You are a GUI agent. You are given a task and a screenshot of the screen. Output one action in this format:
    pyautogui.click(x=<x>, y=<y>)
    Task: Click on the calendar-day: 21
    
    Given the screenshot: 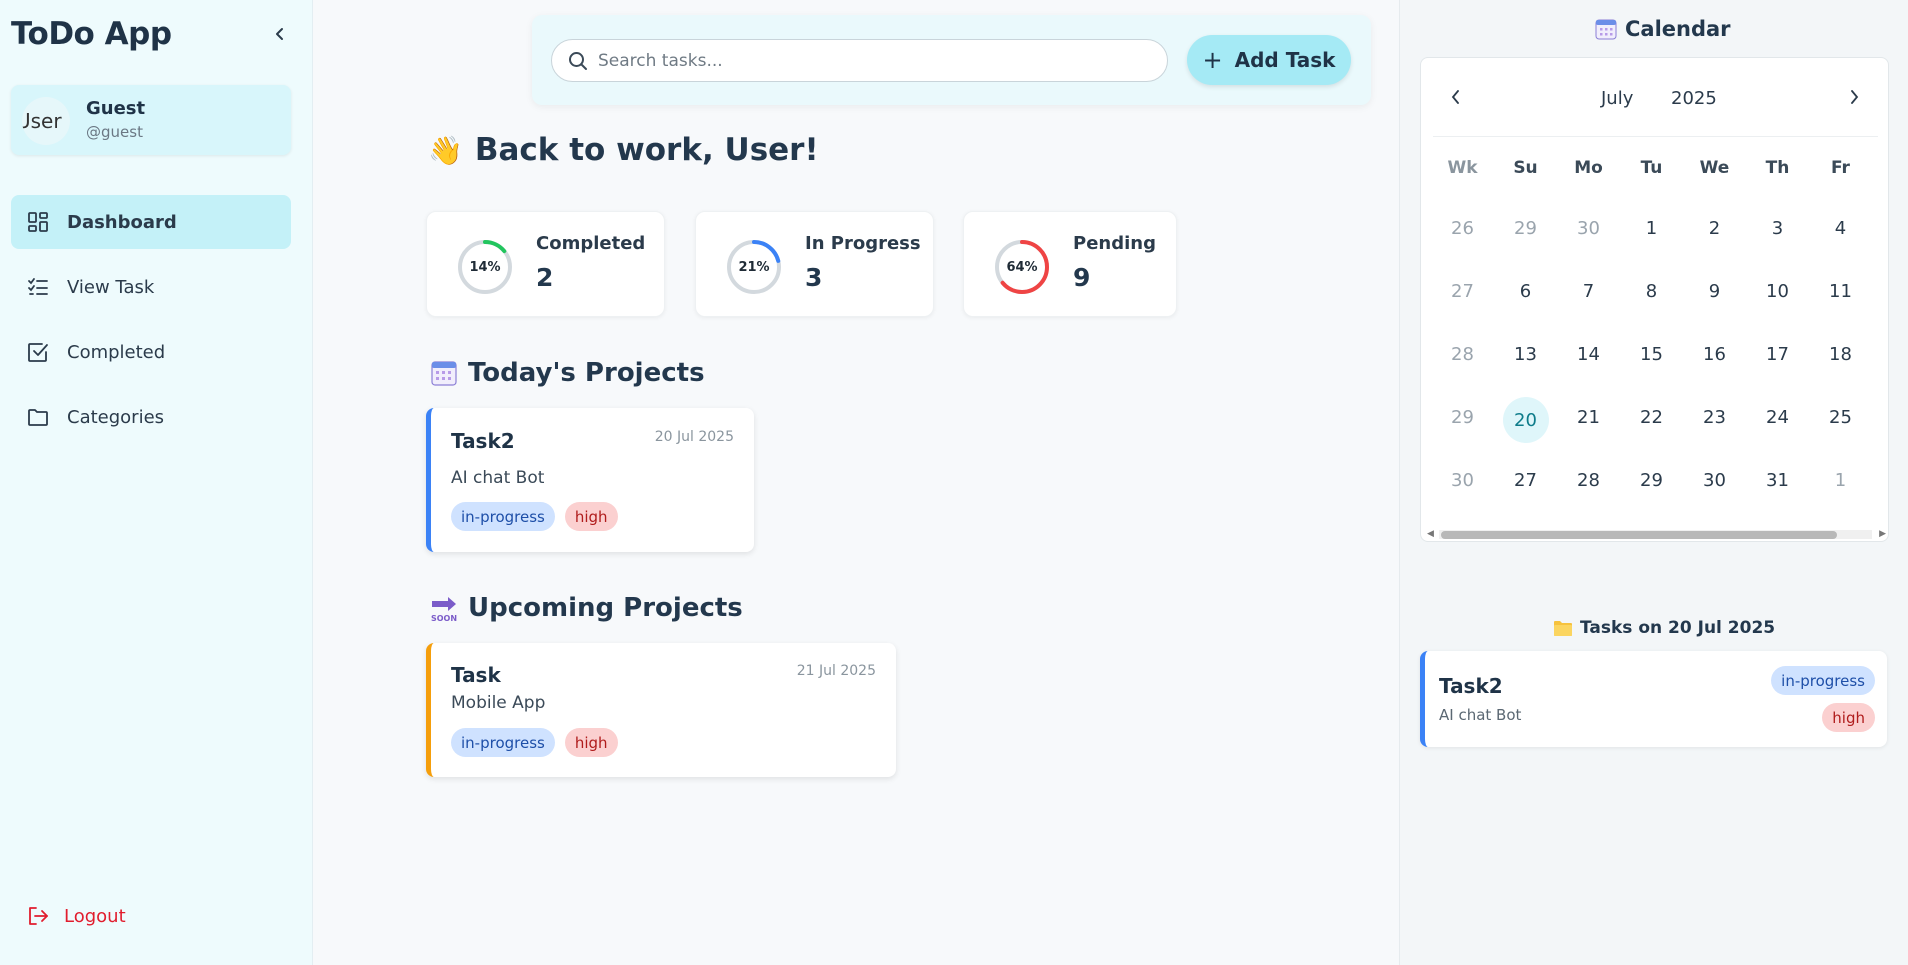 What is the action you would take?
    pyautogui.click(x=1588, y=428)
    